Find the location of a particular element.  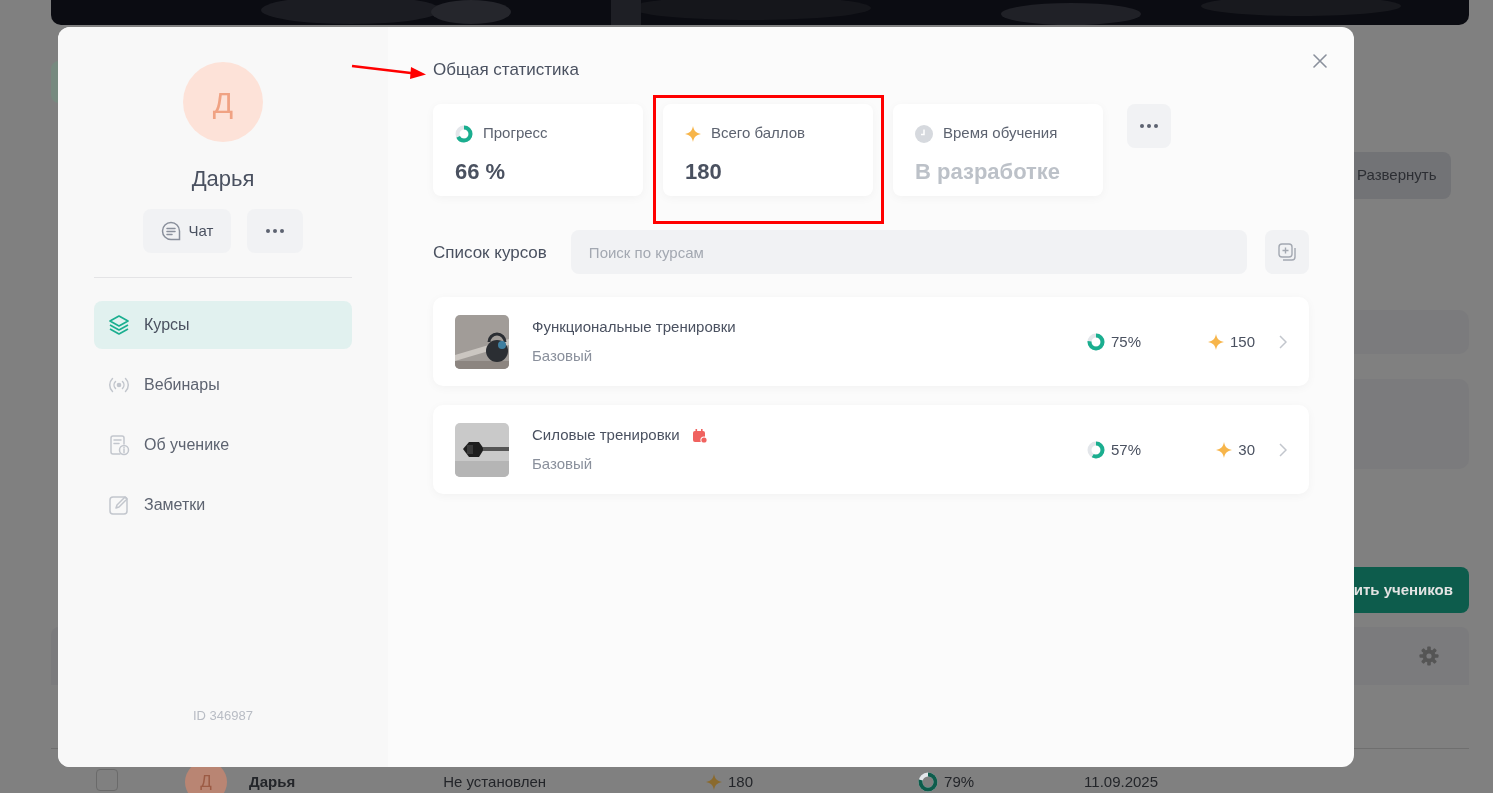

add-course-button is located at coordinates (1287, 252).